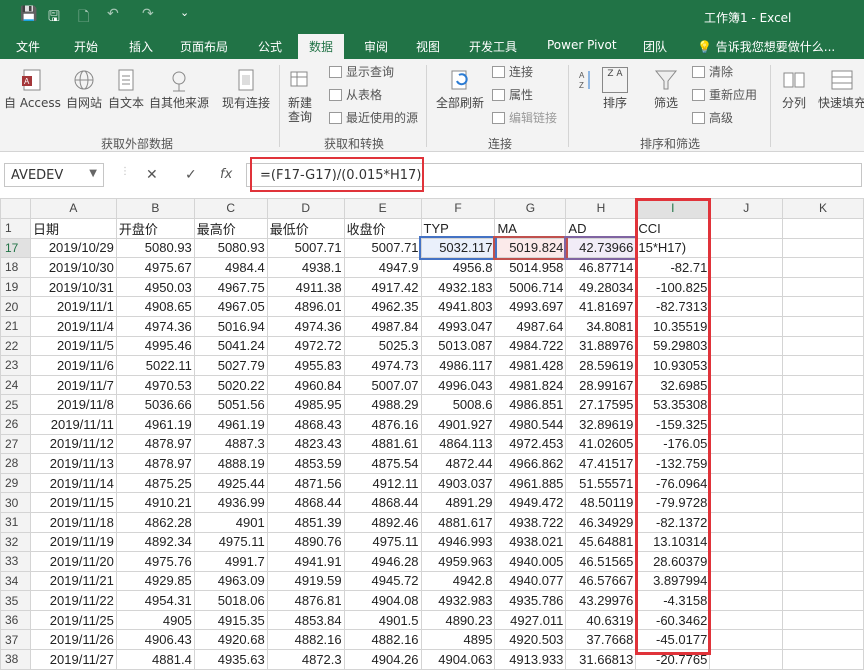  What do you see at coordinates (458, 326) in the screenshot?
I see `table-cell: 4993.047` at bounding box center [458, 326].